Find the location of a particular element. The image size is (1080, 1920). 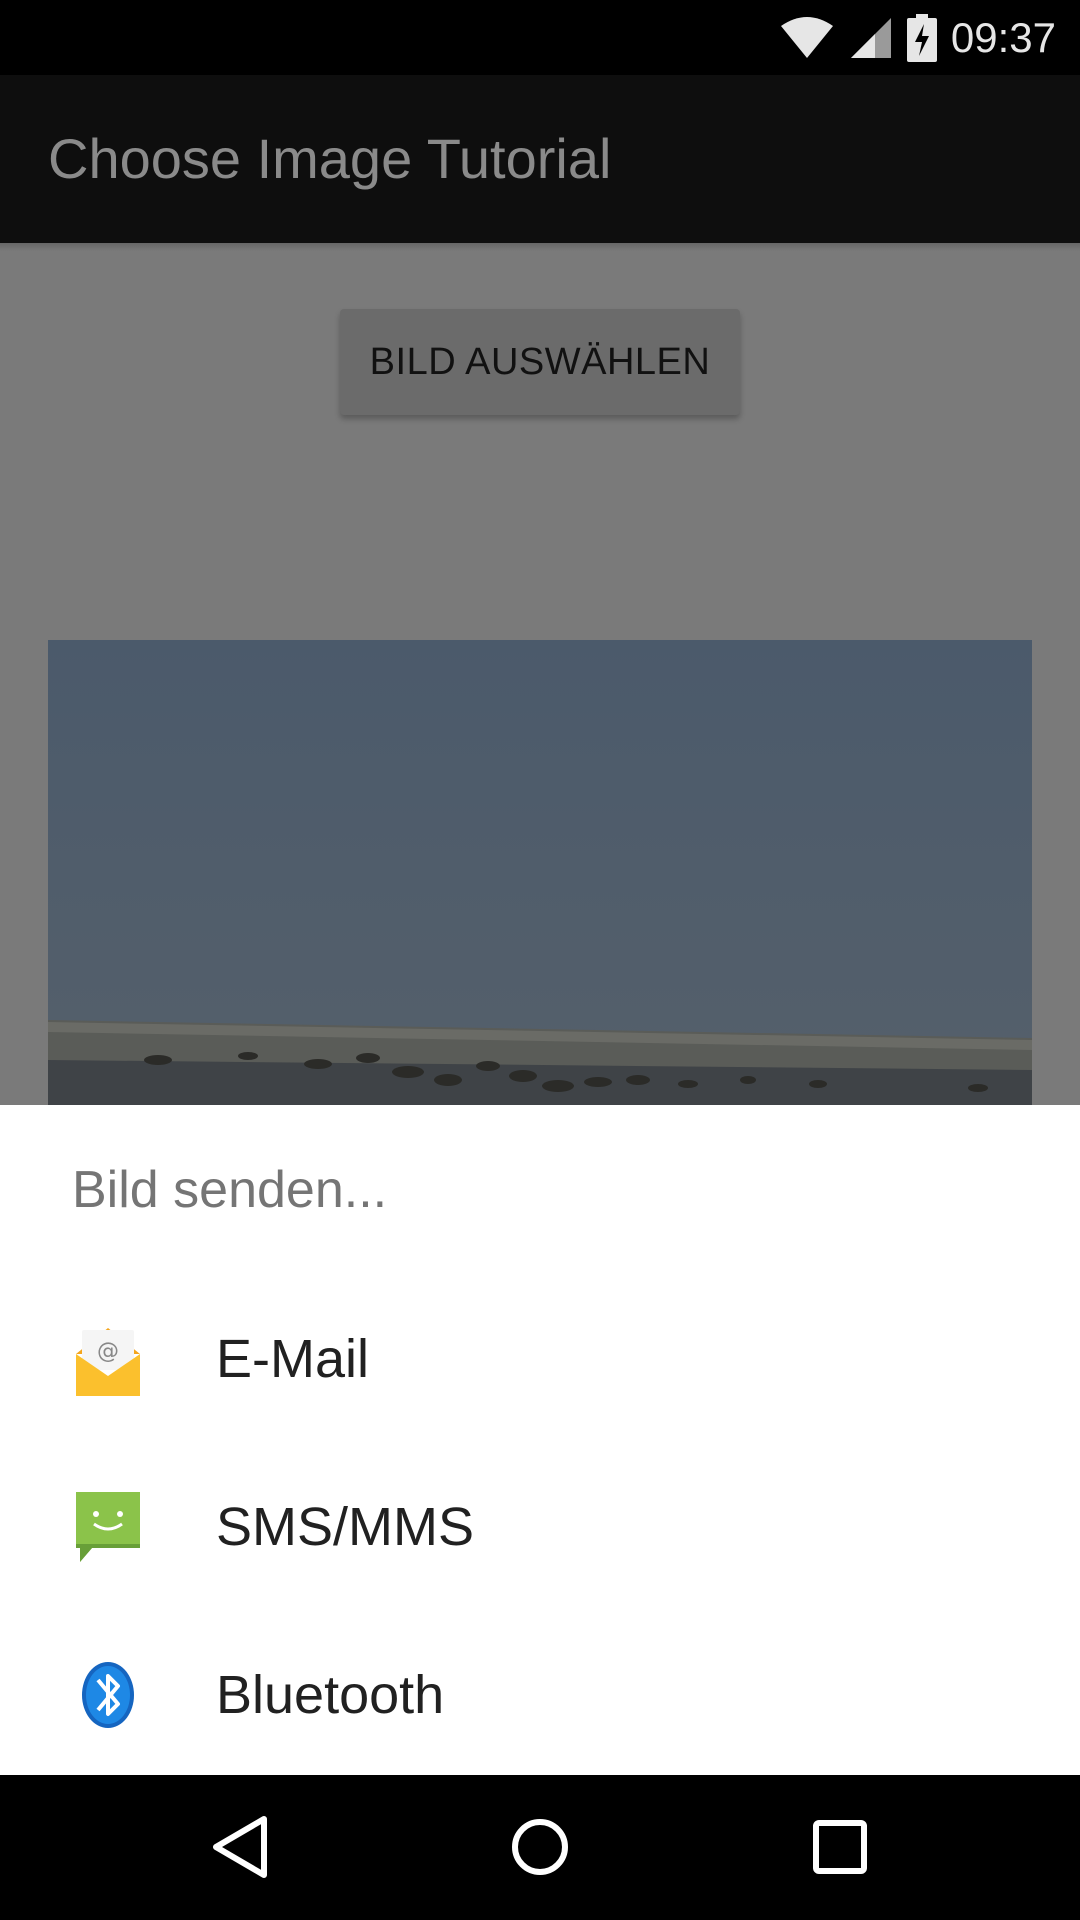

wifi-icon is located at coordinates (806, 37).